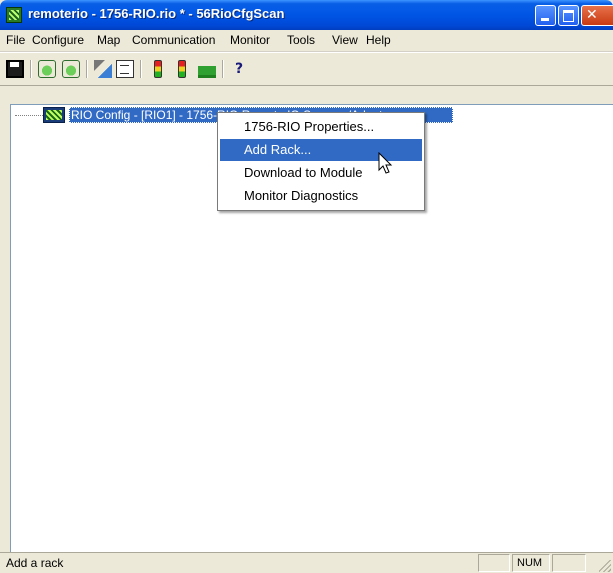 The image size is (613, 573). Describe the element at coordinates (159, 69) in the screenshot. I see `signal-light-icon` at that location.